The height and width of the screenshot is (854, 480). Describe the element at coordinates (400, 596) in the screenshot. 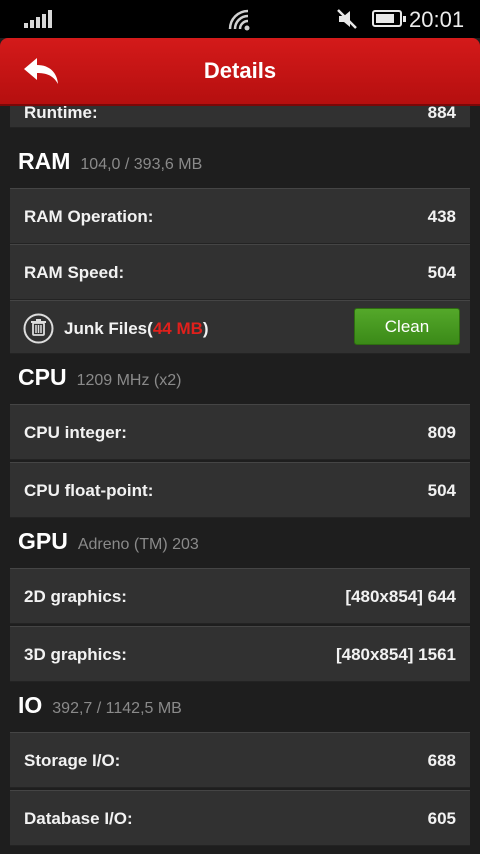

I see `graphics-2d-value: [480x854] 644` at that location.